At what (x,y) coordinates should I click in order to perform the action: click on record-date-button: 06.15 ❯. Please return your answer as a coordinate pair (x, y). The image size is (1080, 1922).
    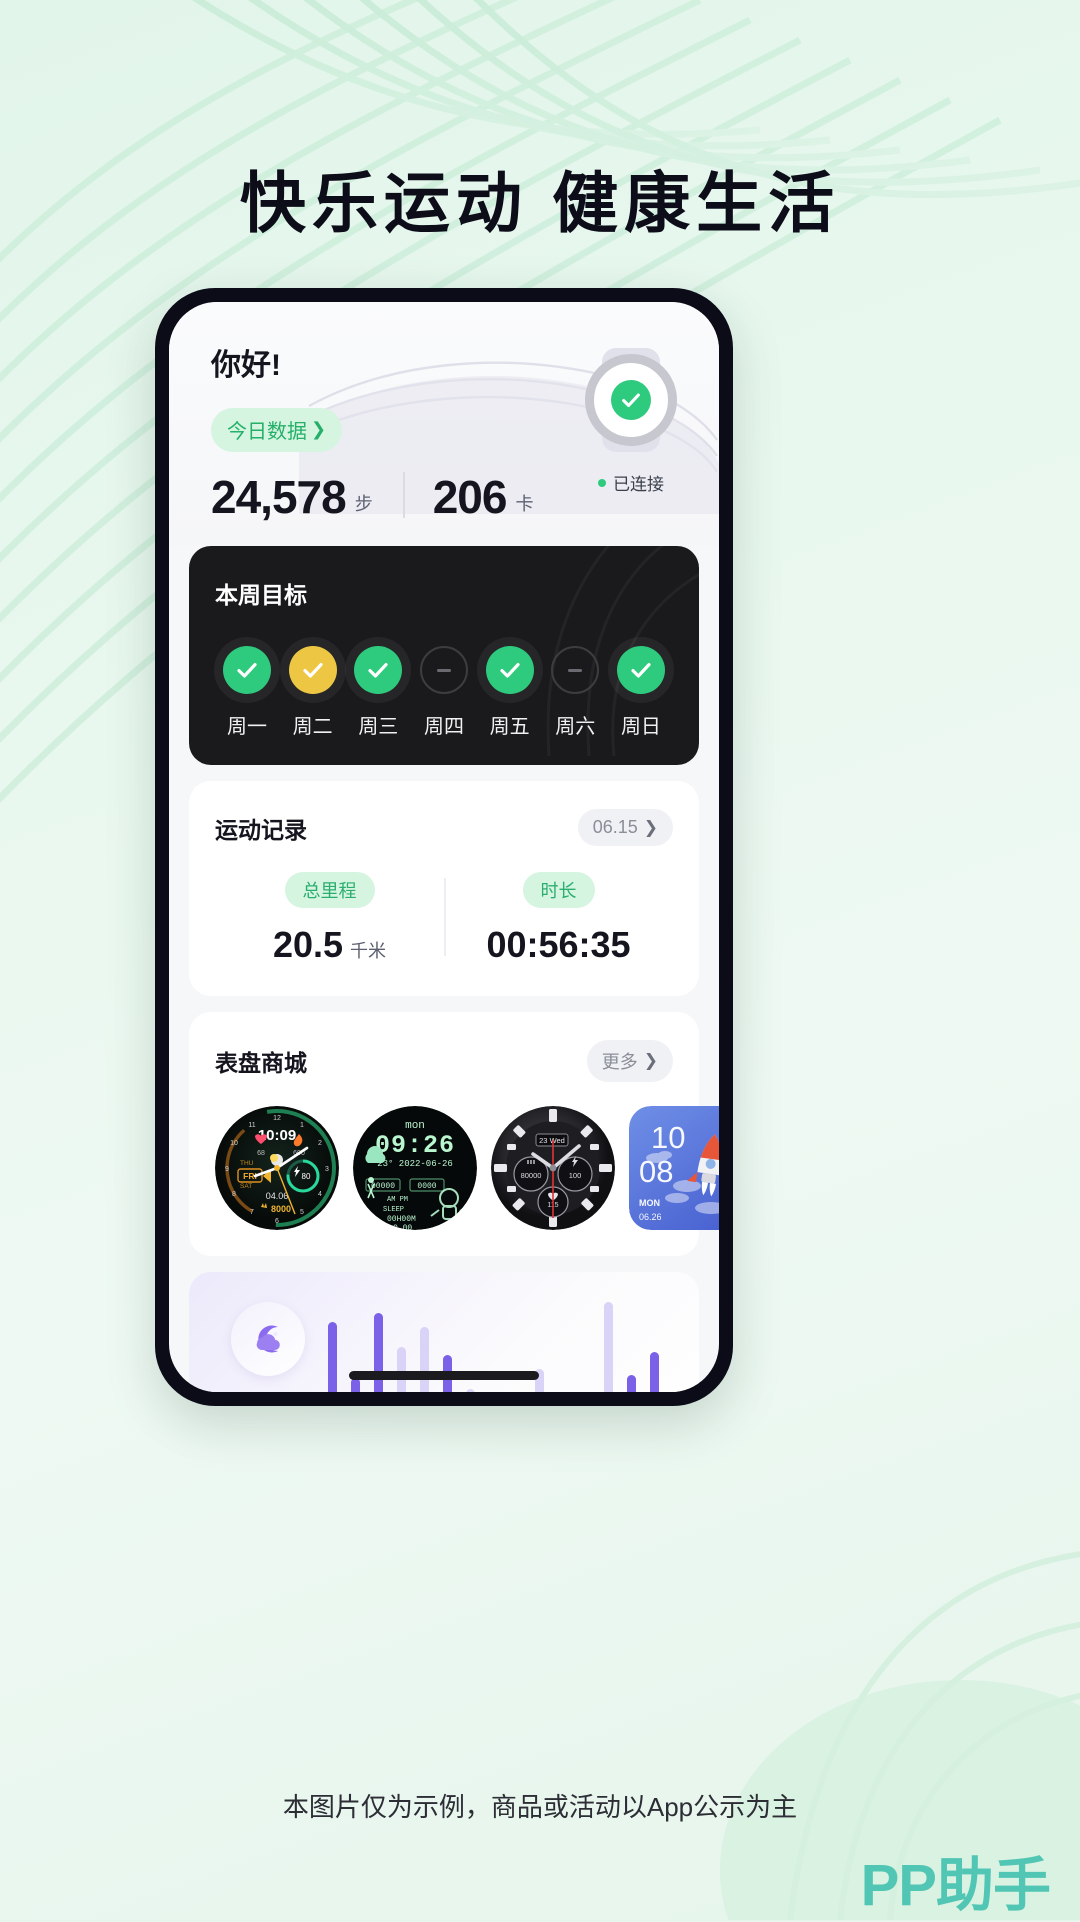
    Looking at the image, I should click on (625, 827).